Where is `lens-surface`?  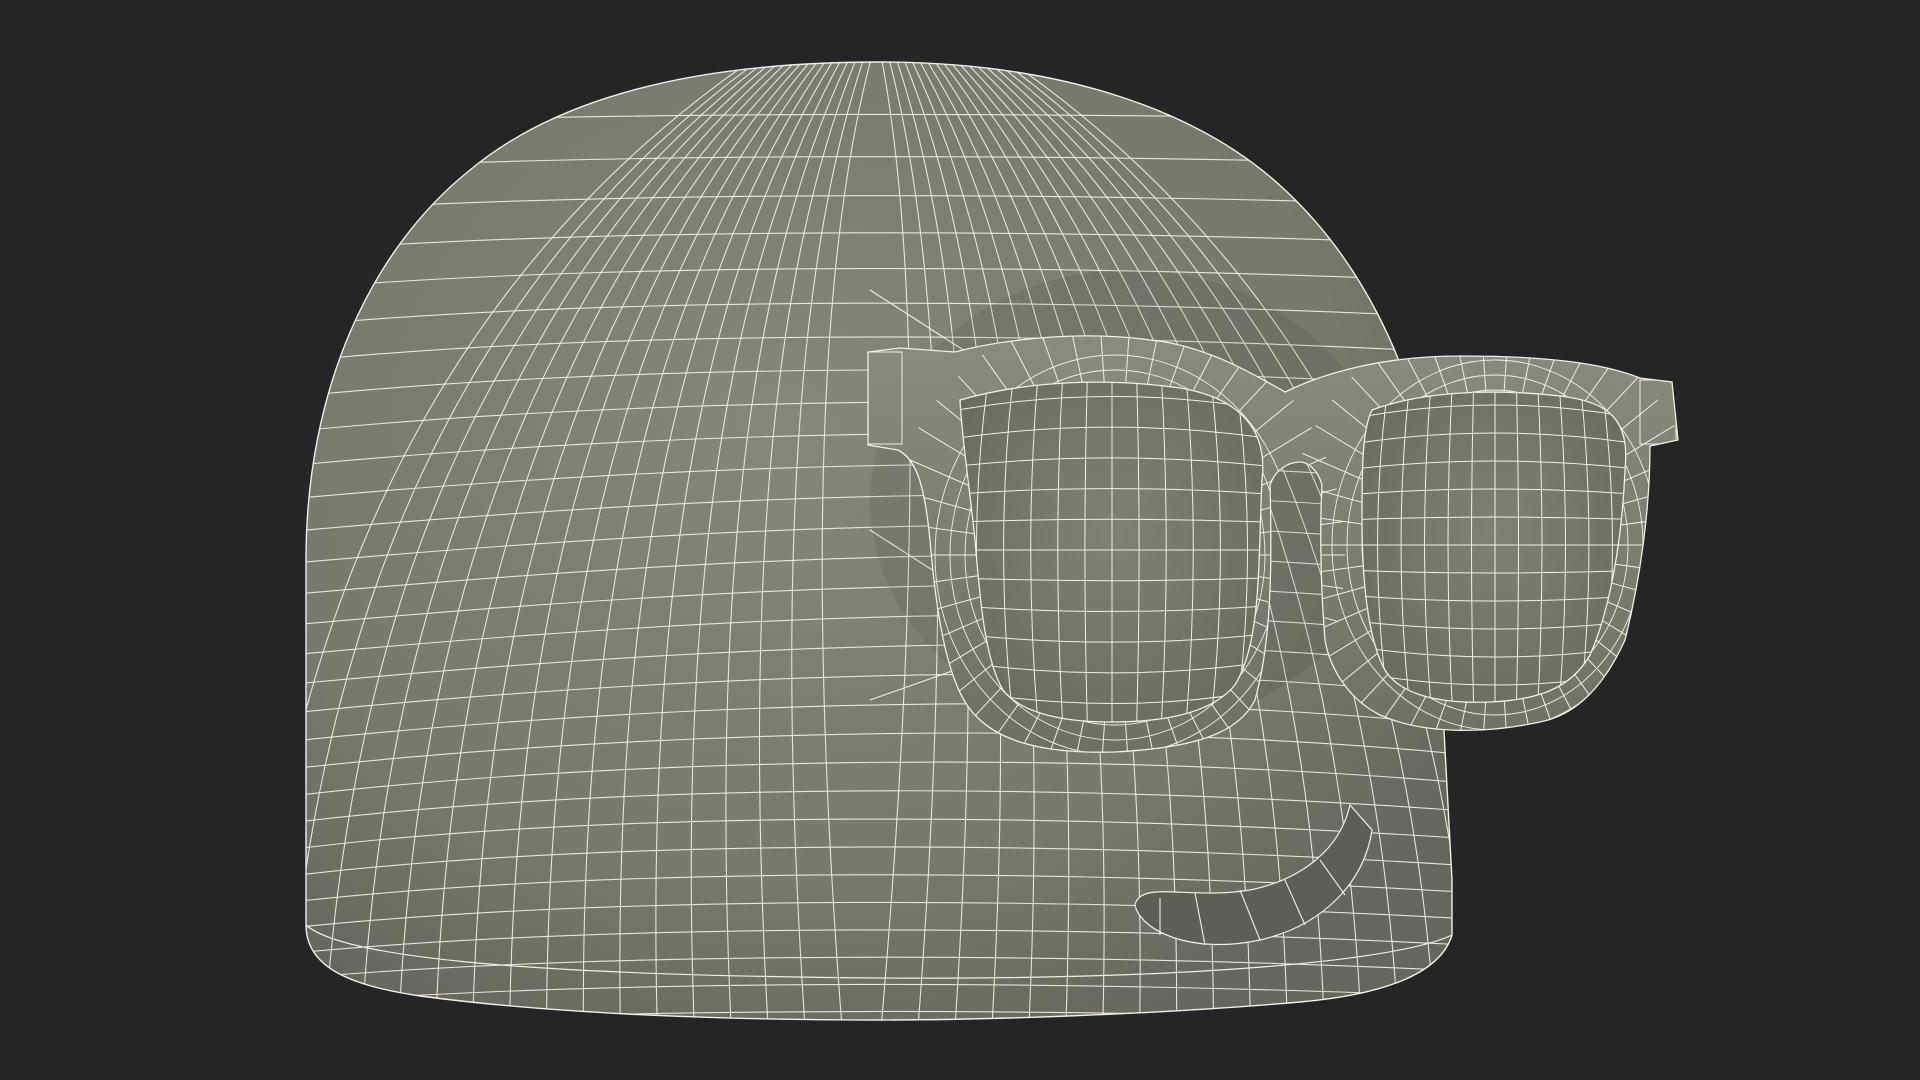 lens-surface is located at coordinates (1111, 552).